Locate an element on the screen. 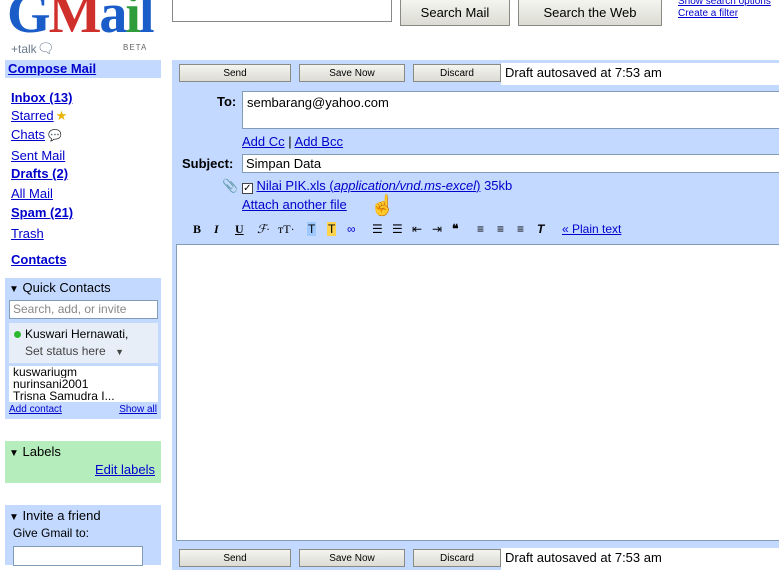  hand-cursor-icon: ☝ is located at coordinates (382, 206).